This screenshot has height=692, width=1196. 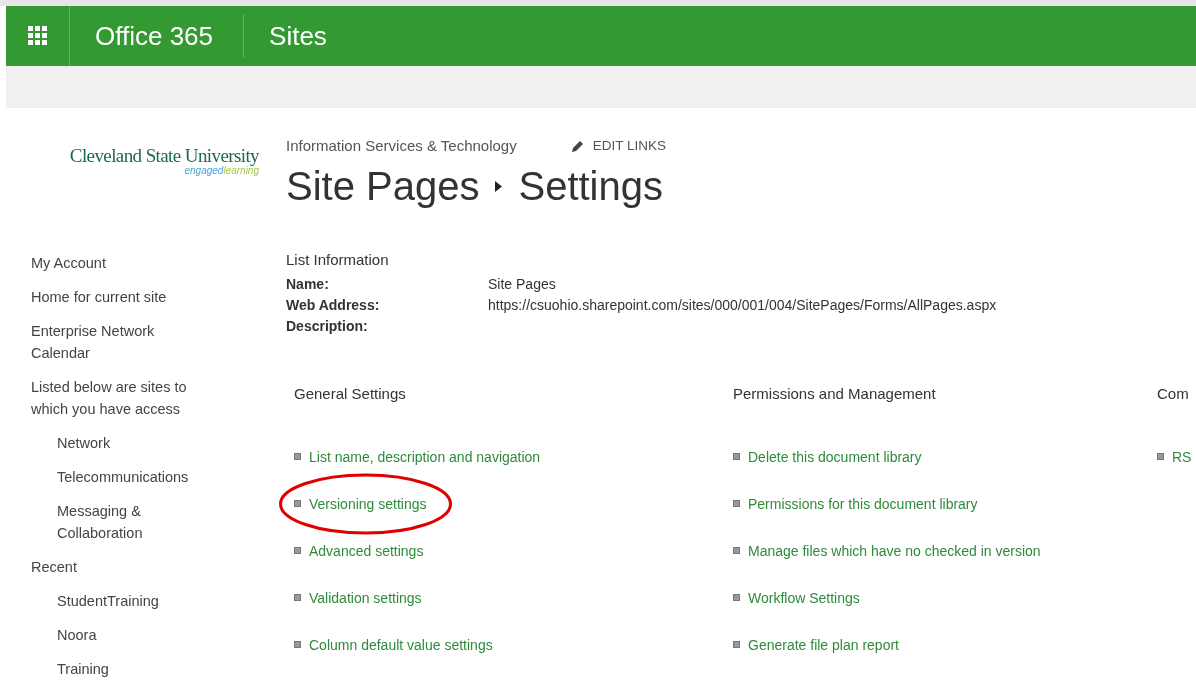 I want to click on field-label: Name:, so click(x=308, y=284).